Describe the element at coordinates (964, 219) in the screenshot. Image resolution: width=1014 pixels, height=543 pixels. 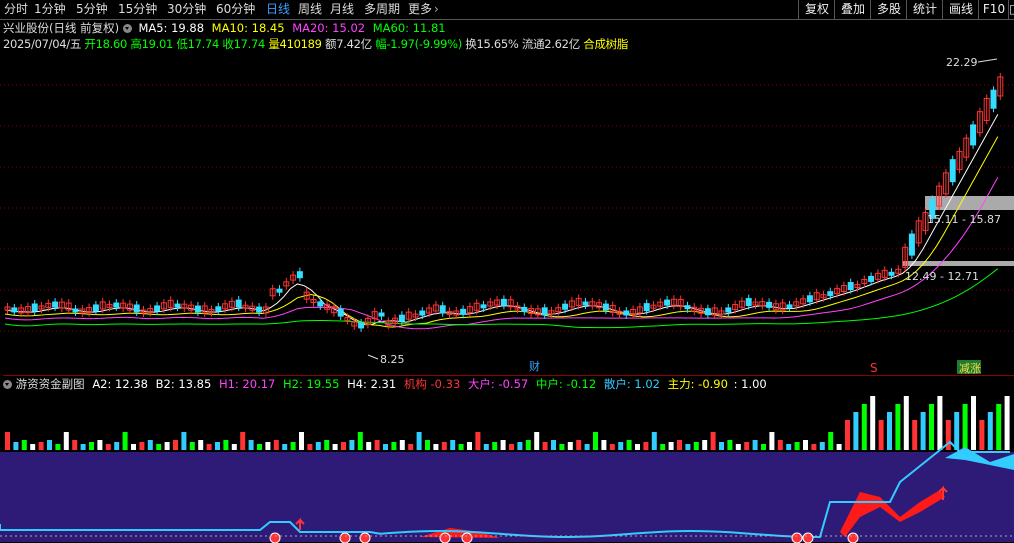
I see `zone1-label: 15.11 - 15.87` at that location.